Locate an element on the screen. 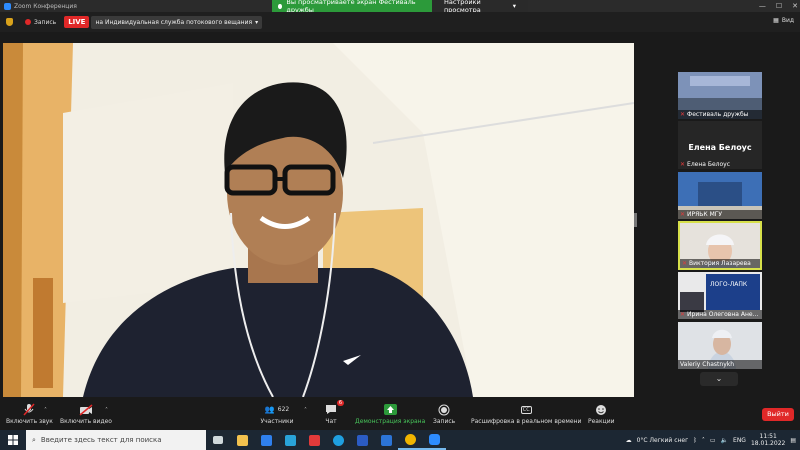  participant-name: Фестиваль дружбы is located at coordinates (718, 114).